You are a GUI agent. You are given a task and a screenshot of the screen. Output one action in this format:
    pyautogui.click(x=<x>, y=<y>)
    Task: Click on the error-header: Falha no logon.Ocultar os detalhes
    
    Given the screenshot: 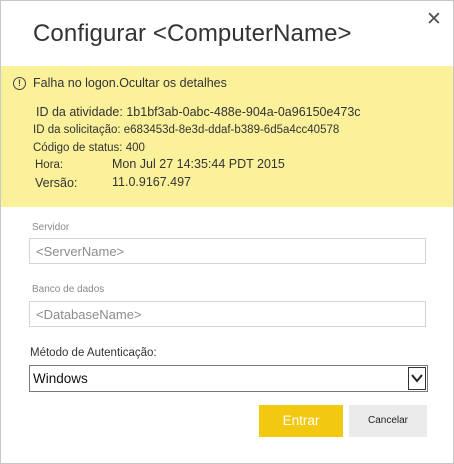 What is the action you would take?
    pyautogui.click(x=130, y=83)
    